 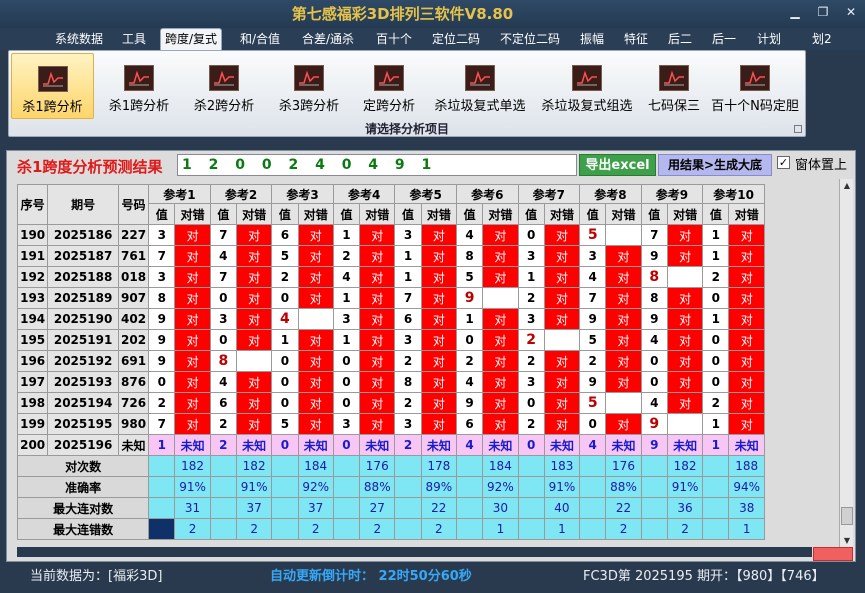 I want to click on ribbon-label: 杀3跨分析, so click(x=309, y=106).